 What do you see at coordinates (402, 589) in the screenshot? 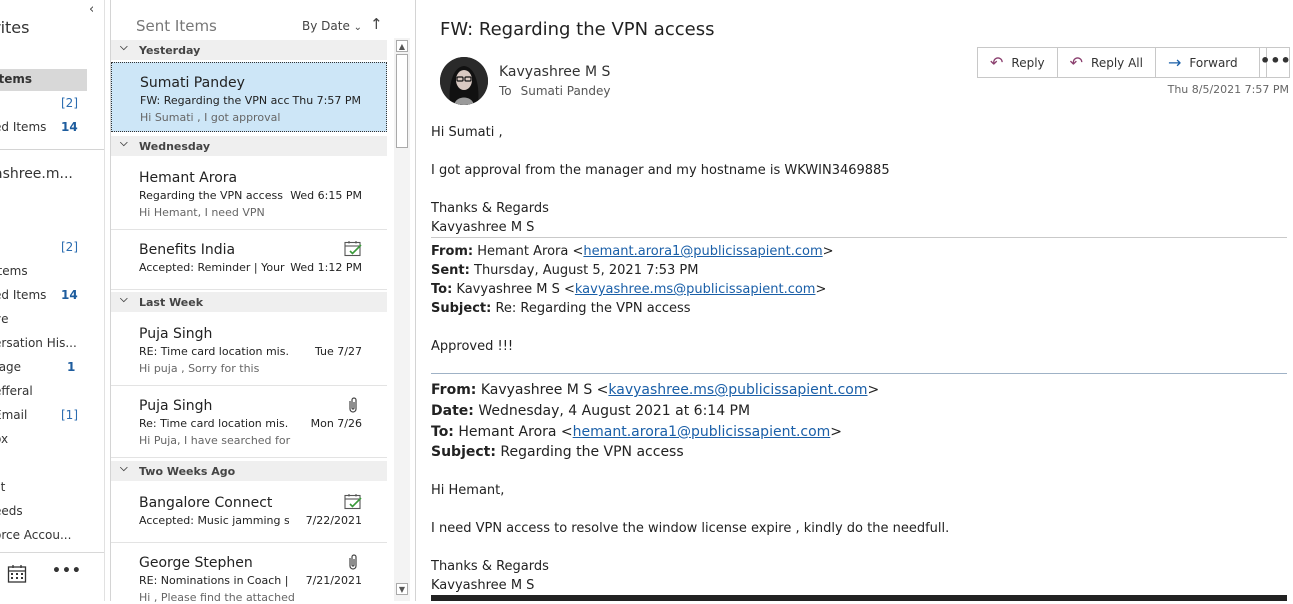
I see `scroll-down-icon: ▼` at bounding box center [402, 589].